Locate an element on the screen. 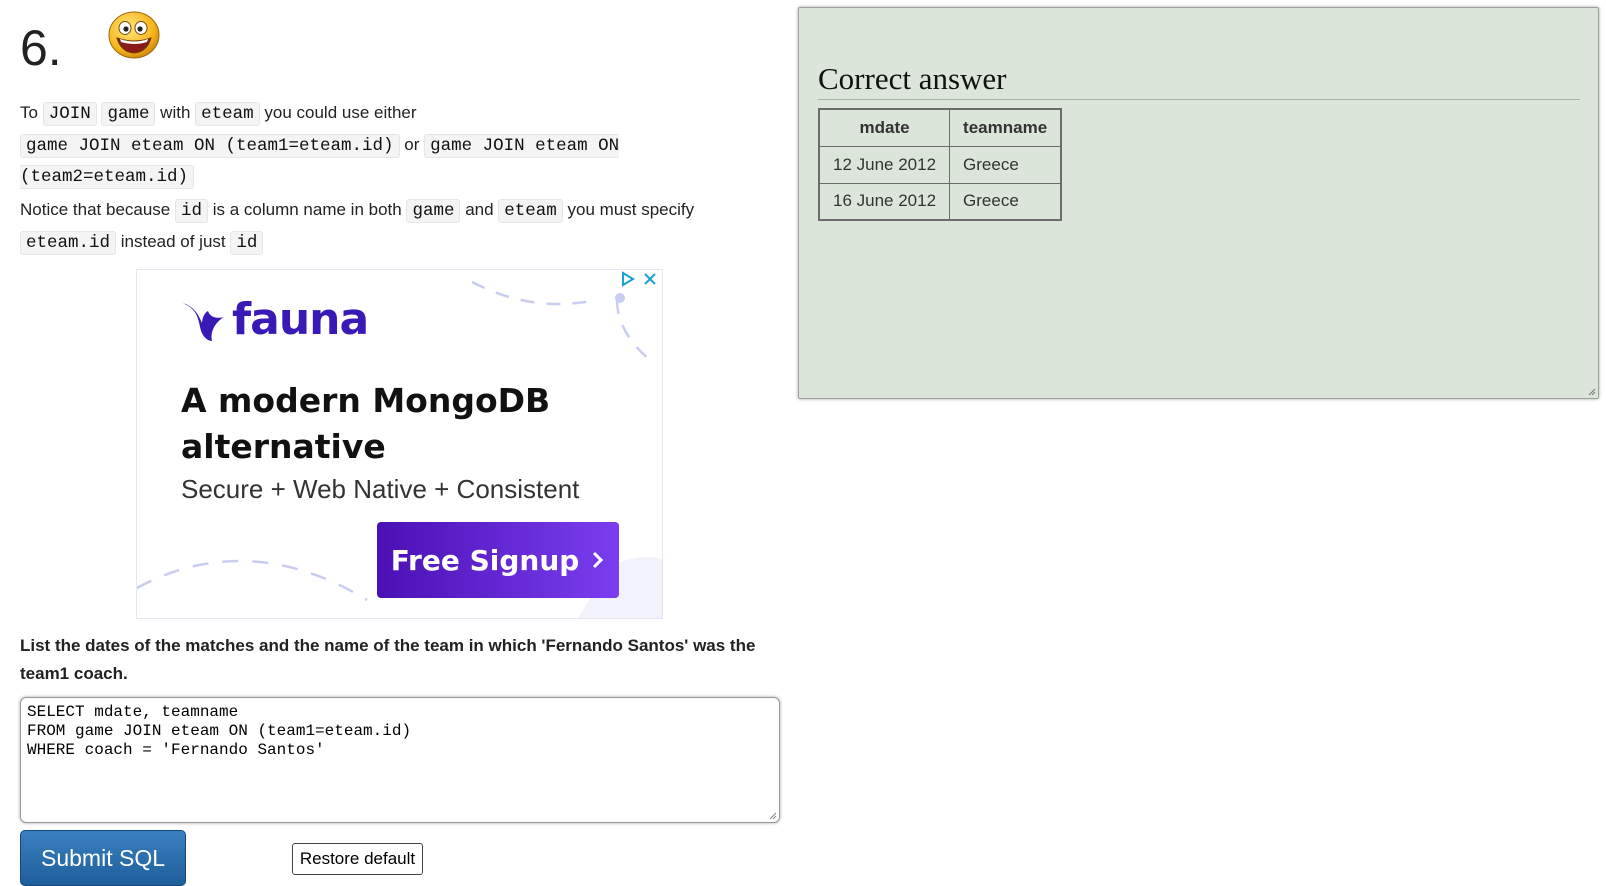 The height and width of the screenshot is (886, 1606). cell-mdate: 12 June 2012 is located at coordinates (884, 164).